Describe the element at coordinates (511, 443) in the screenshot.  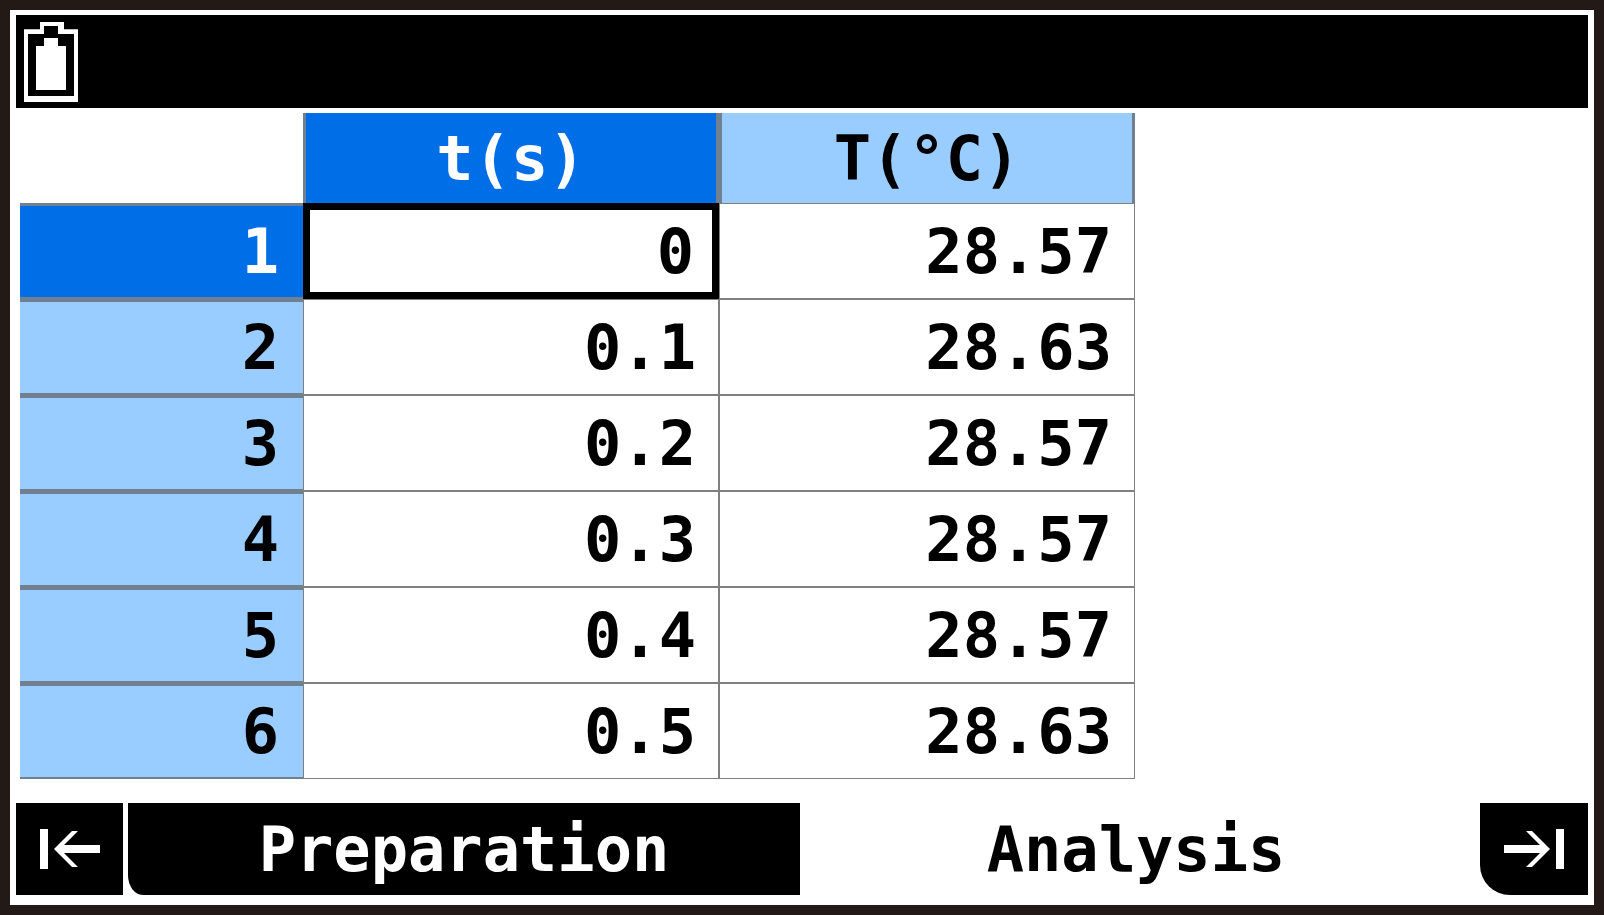
I see `table-cell: 0.2` at that location.